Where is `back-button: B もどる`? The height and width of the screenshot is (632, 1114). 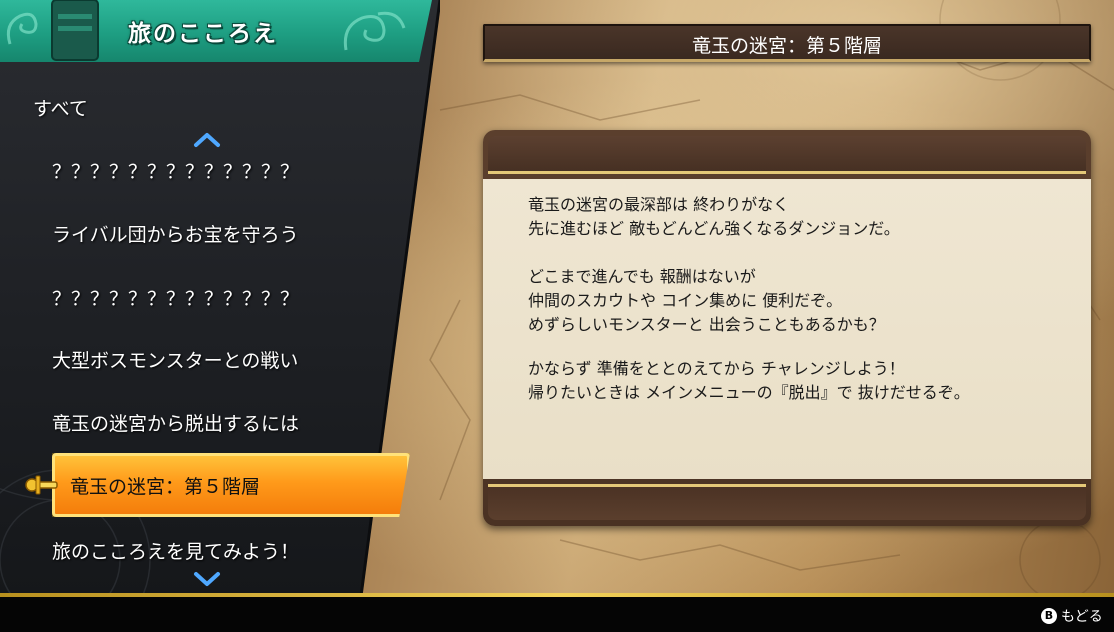 back-button: B もどる is located at coordinates (1074, 616).